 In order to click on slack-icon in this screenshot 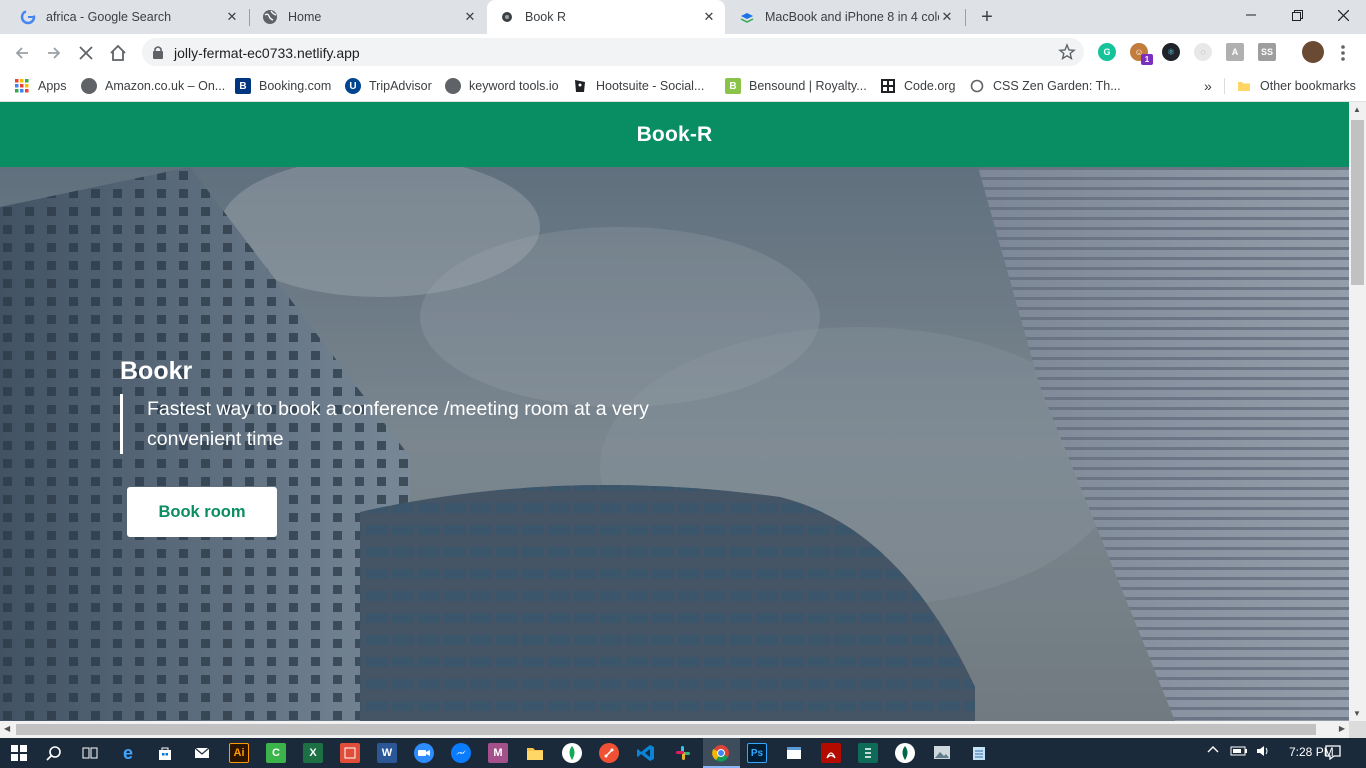, I will do `click(683, 753)`.